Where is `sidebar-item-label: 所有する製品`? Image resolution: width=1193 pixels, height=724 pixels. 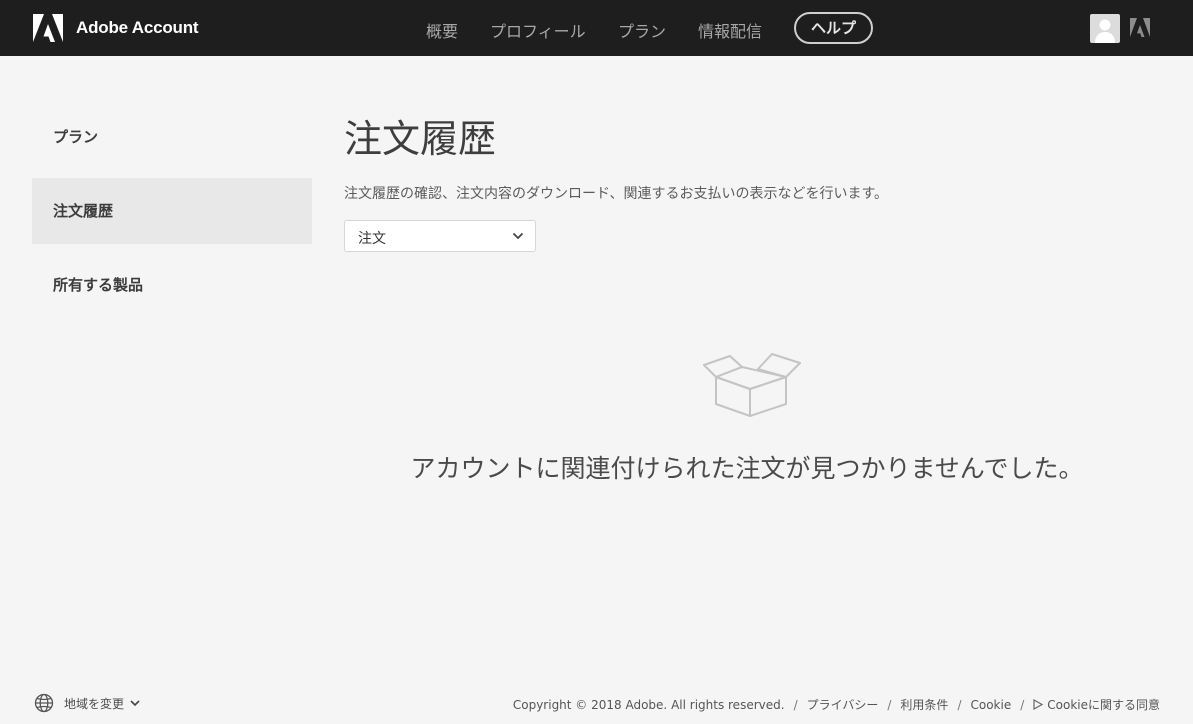
sidebar-item-label: 所有する製品 is located at coordinates (98, 285).